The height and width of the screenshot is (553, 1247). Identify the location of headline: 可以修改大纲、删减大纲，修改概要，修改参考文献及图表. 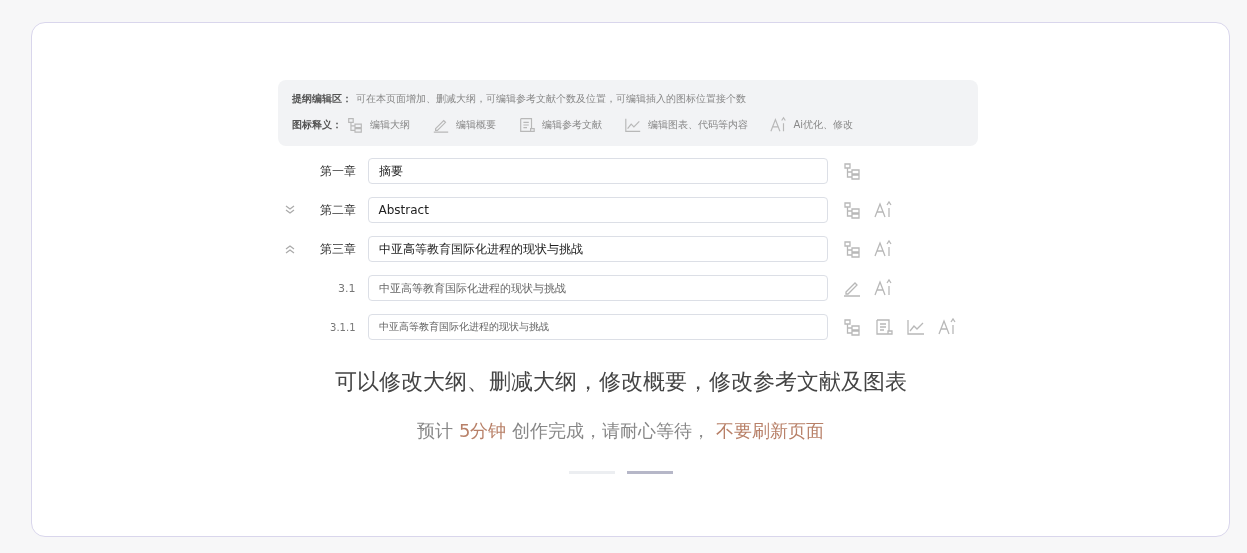
(620, 382).